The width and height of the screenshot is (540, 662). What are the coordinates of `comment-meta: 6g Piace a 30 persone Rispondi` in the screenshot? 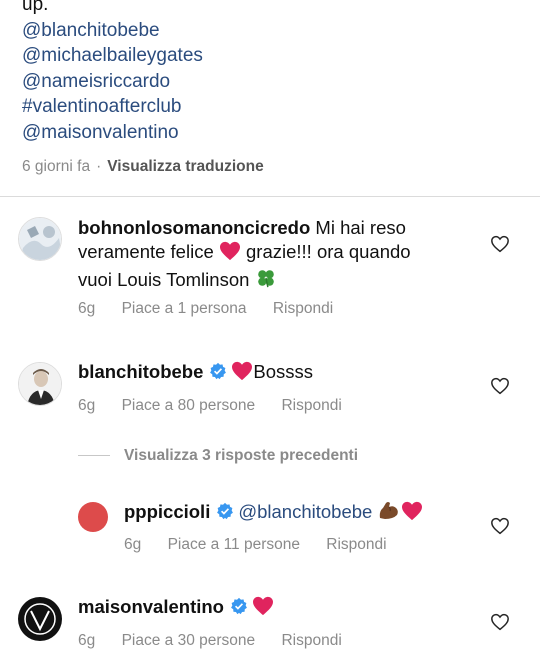 It's located at (210, 641).